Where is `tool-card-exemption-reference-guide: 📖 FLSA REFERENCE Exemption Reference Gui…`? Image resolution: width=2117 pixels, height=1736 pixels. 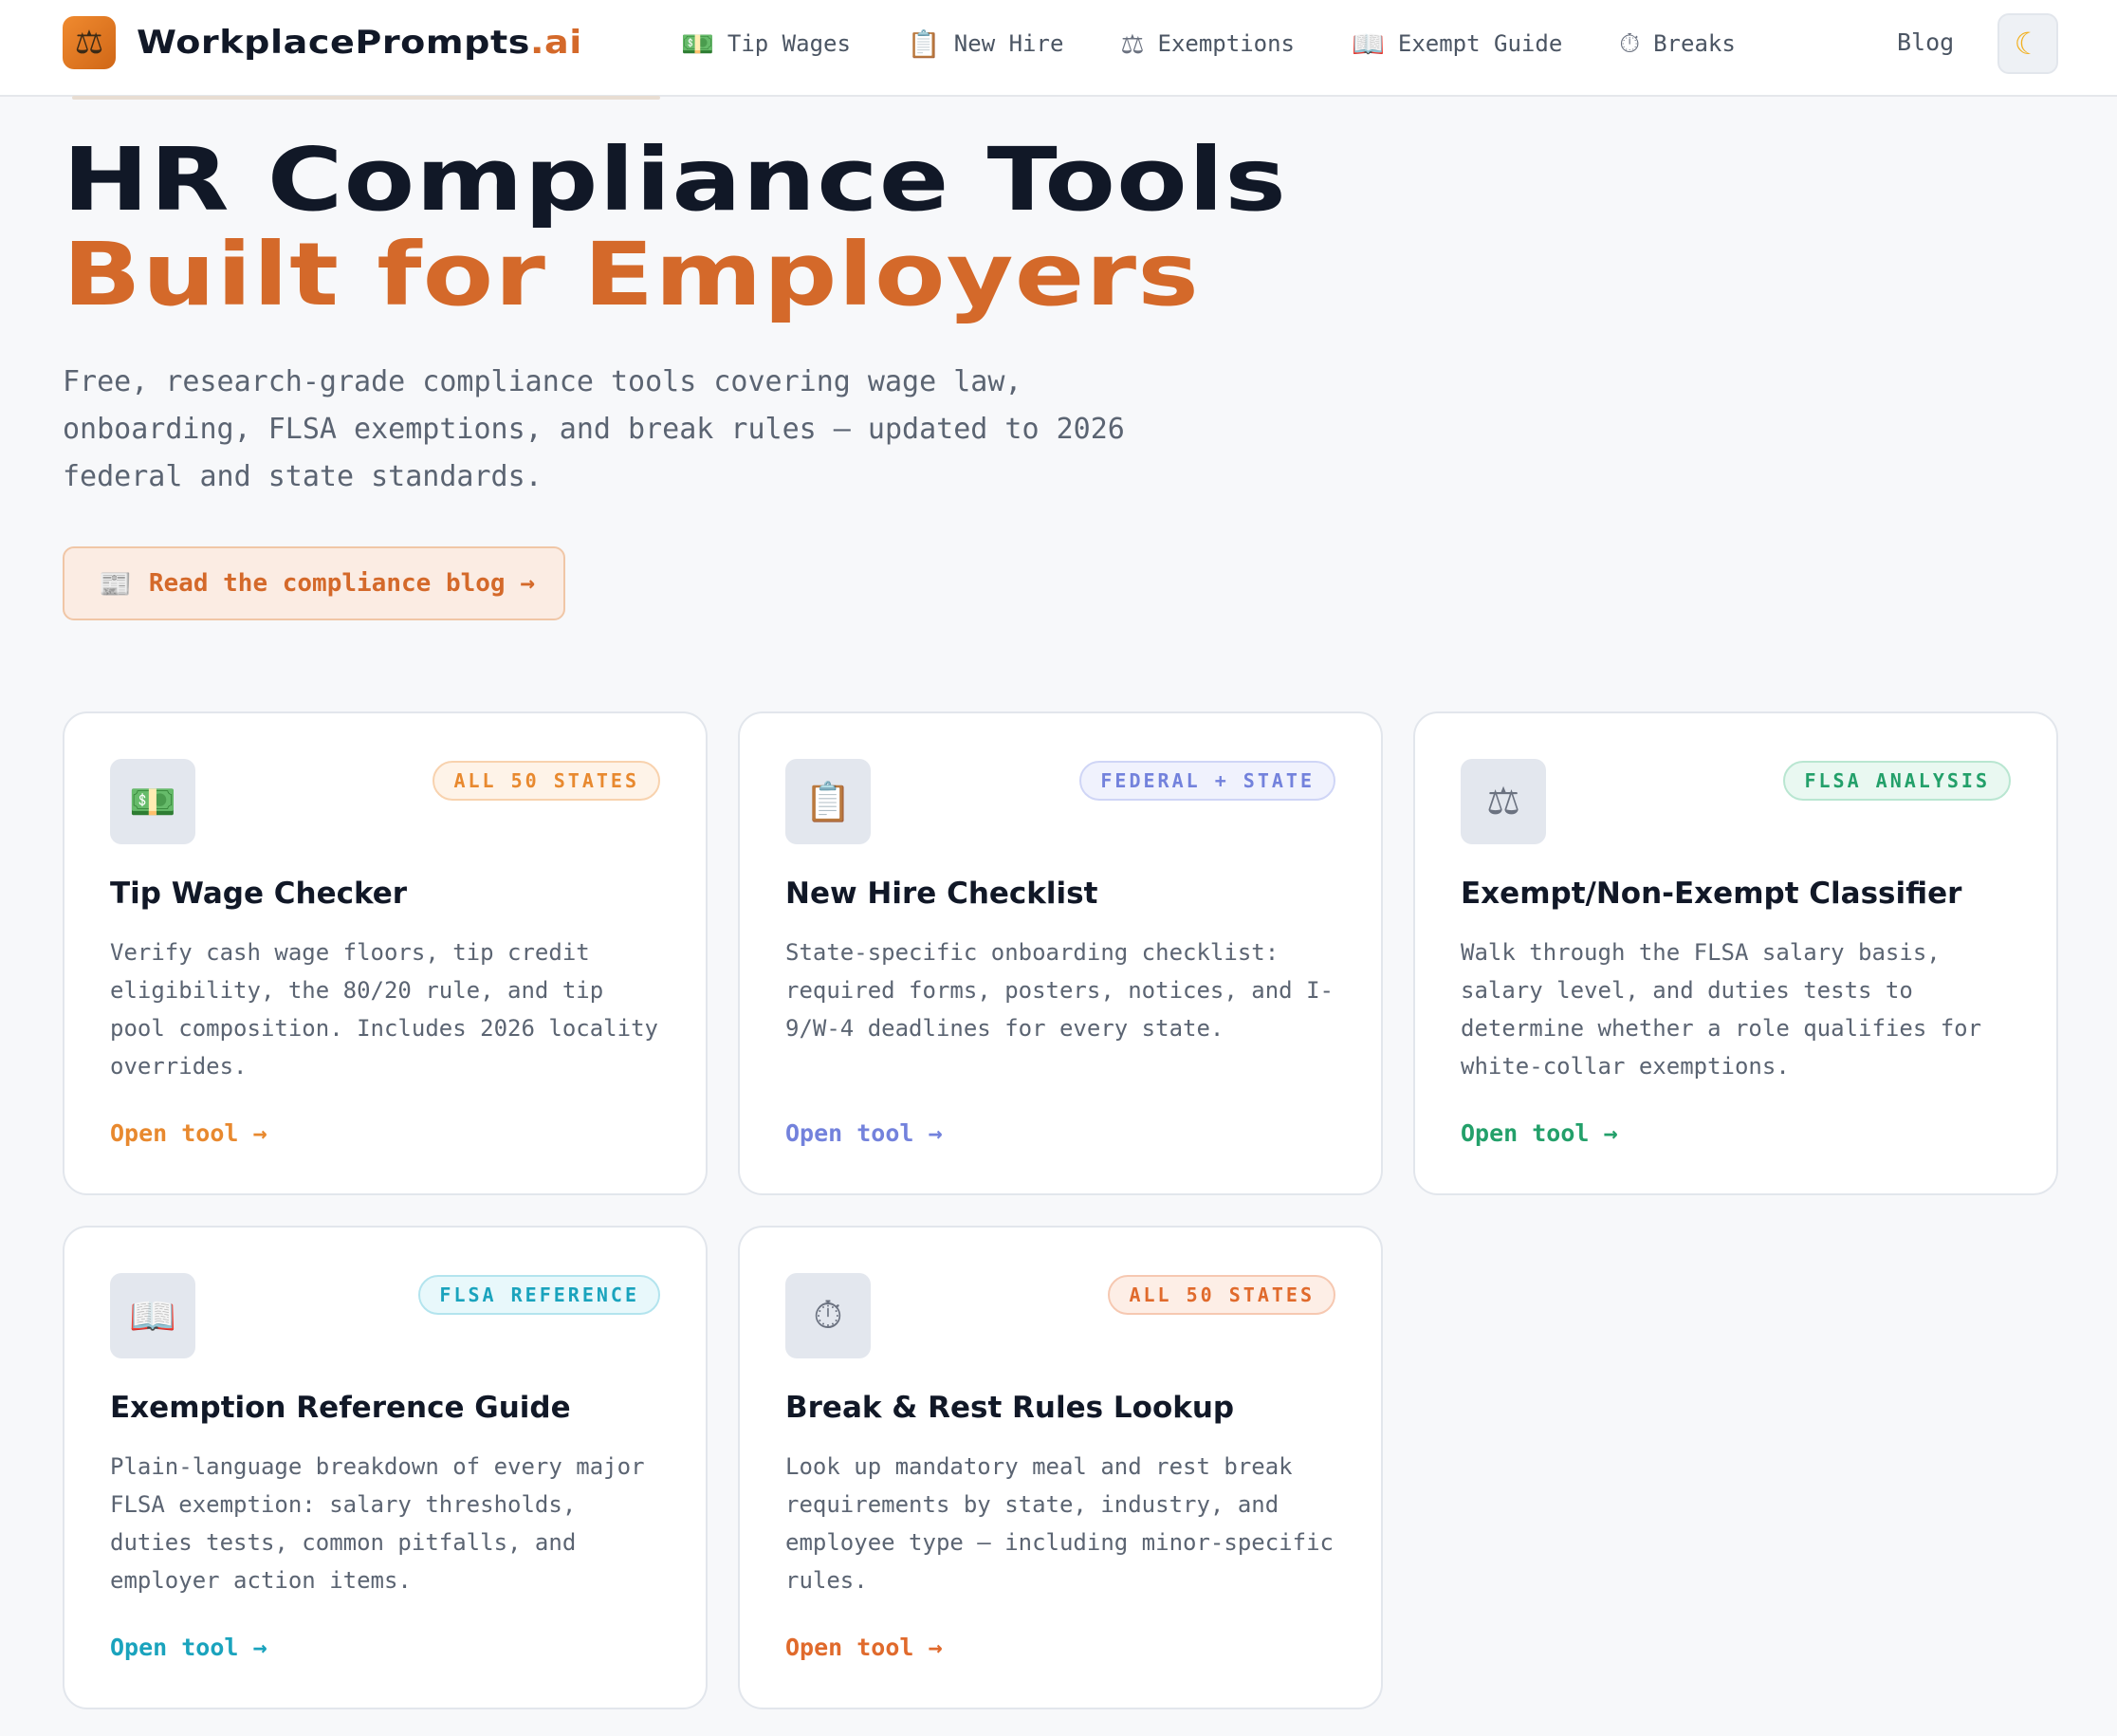 tool-card-exemption-reference-guide: 📖 FLSA REFERENCE Exemption Reference Gui… is located at coordinates (385, 1467).